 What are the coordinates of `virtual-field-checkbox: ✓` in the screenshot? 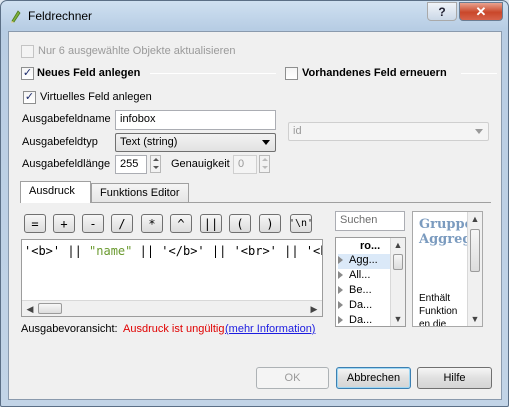 It's located at (29, 97).